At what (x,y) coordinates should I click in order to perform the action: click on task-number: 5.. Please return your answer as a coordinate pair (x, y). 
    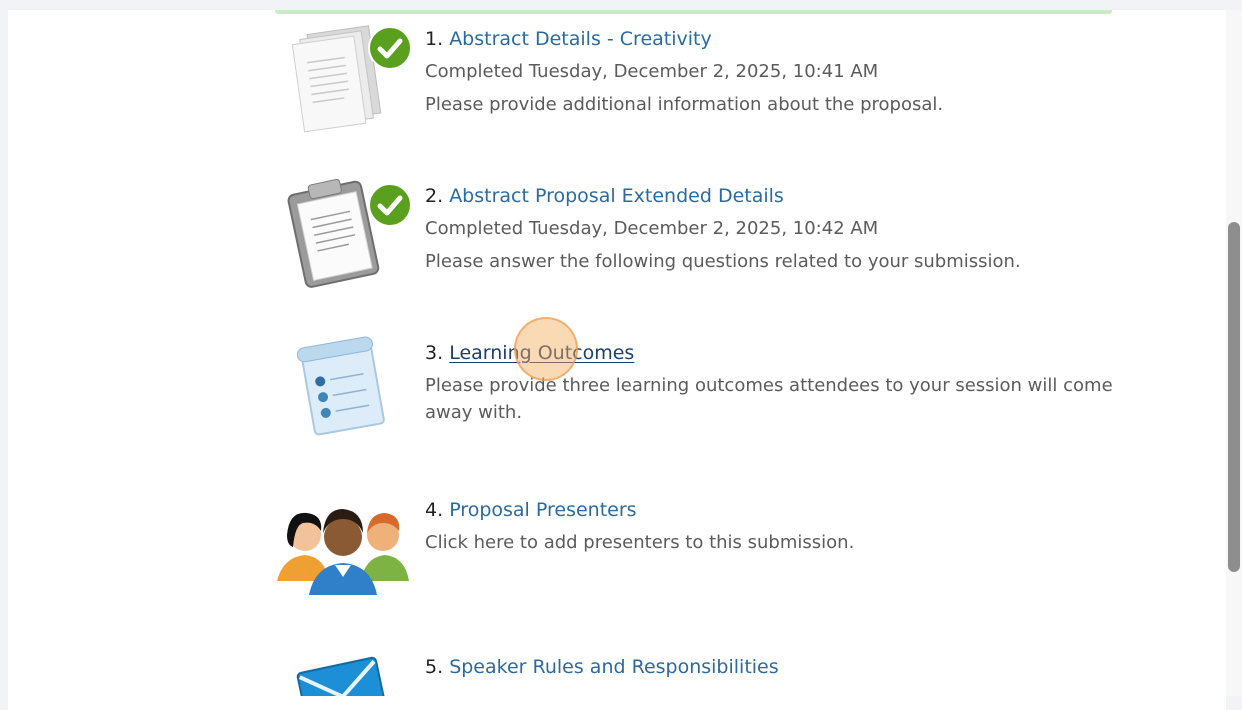
    Looking at the image, I should click on (434, 667).